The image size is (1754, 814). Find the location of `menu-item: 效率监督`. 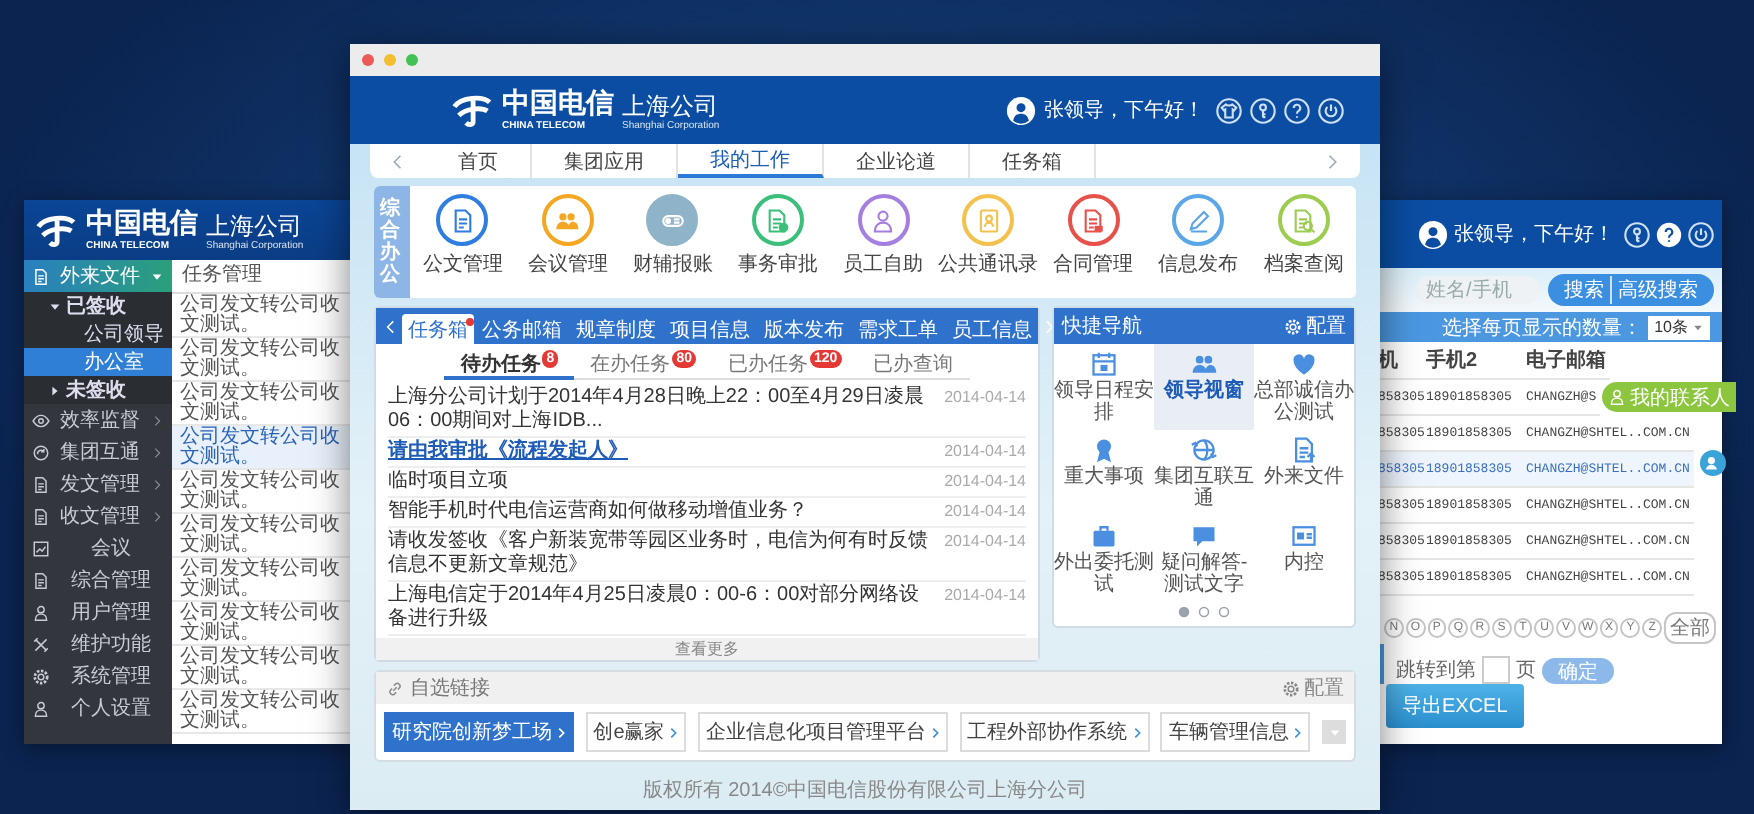

menu-item: 效率监督 is located at coordinates (98, 420).